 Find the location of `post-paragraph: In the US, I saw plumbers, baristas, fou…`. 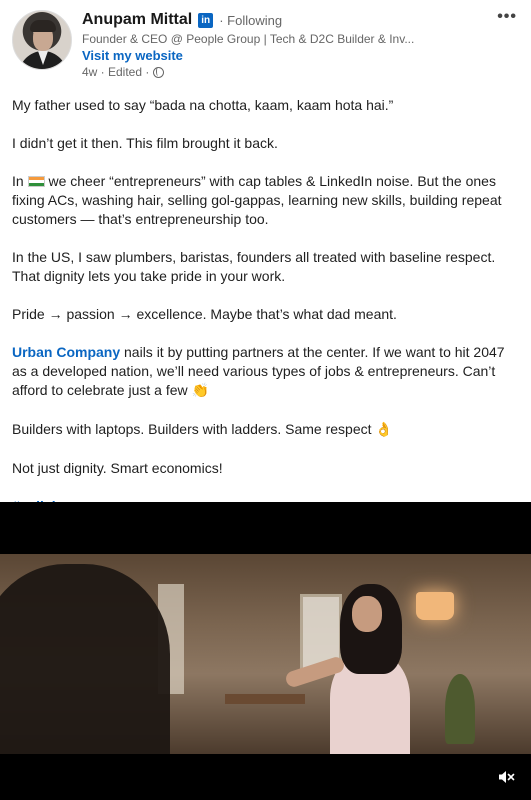

post-paragraph: In the US, I saw plumbers, baristas, fou… is located at coordinates (254, 266).